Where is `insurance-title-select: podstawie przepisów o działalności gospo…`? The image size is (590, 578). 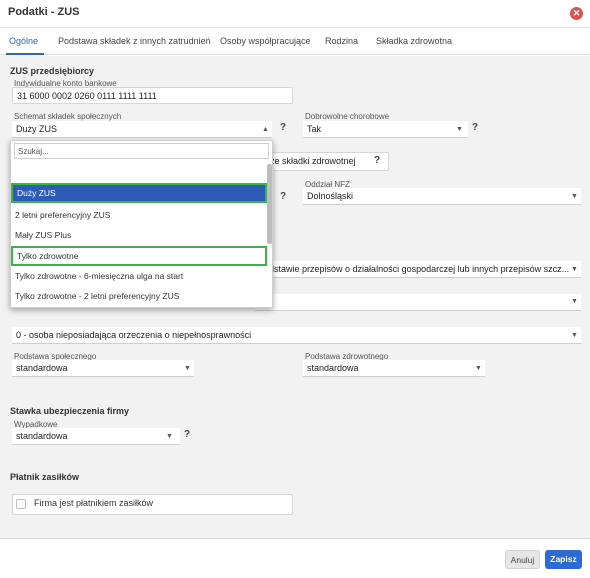
insurance-title-select: podstawie przepisów o działalności gospo… is located at coordinates (418, 269).